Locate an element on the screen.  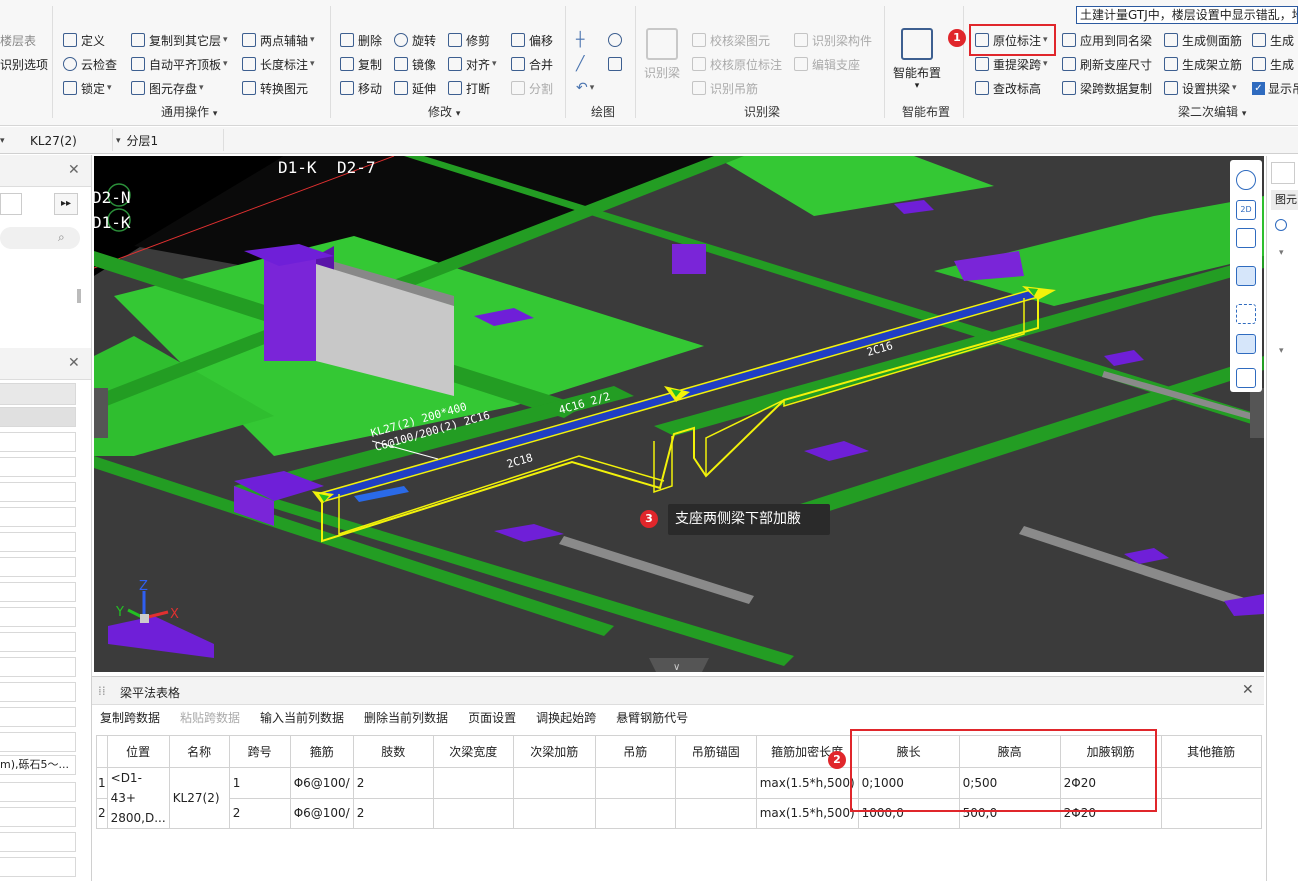
identify-options-button: 识别选项 is located at coordinates (24, 64).